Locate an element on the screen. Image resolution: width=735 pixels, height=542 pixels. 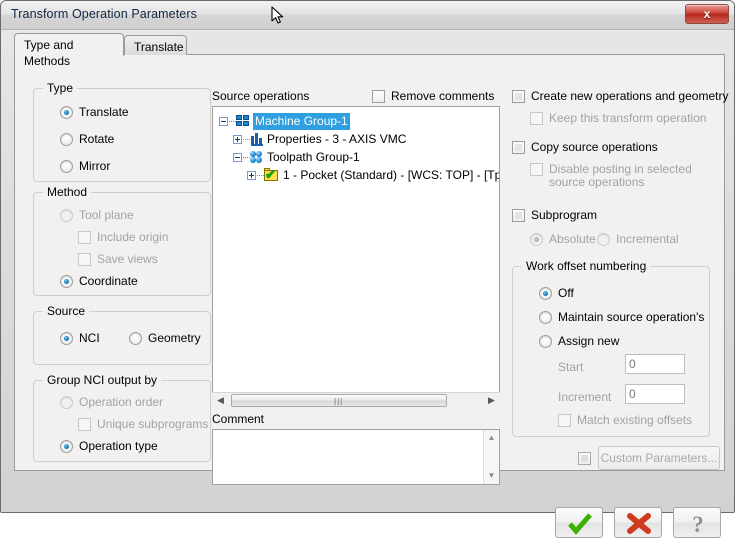
group-method-title: Method is located at coordinates (67, 192).